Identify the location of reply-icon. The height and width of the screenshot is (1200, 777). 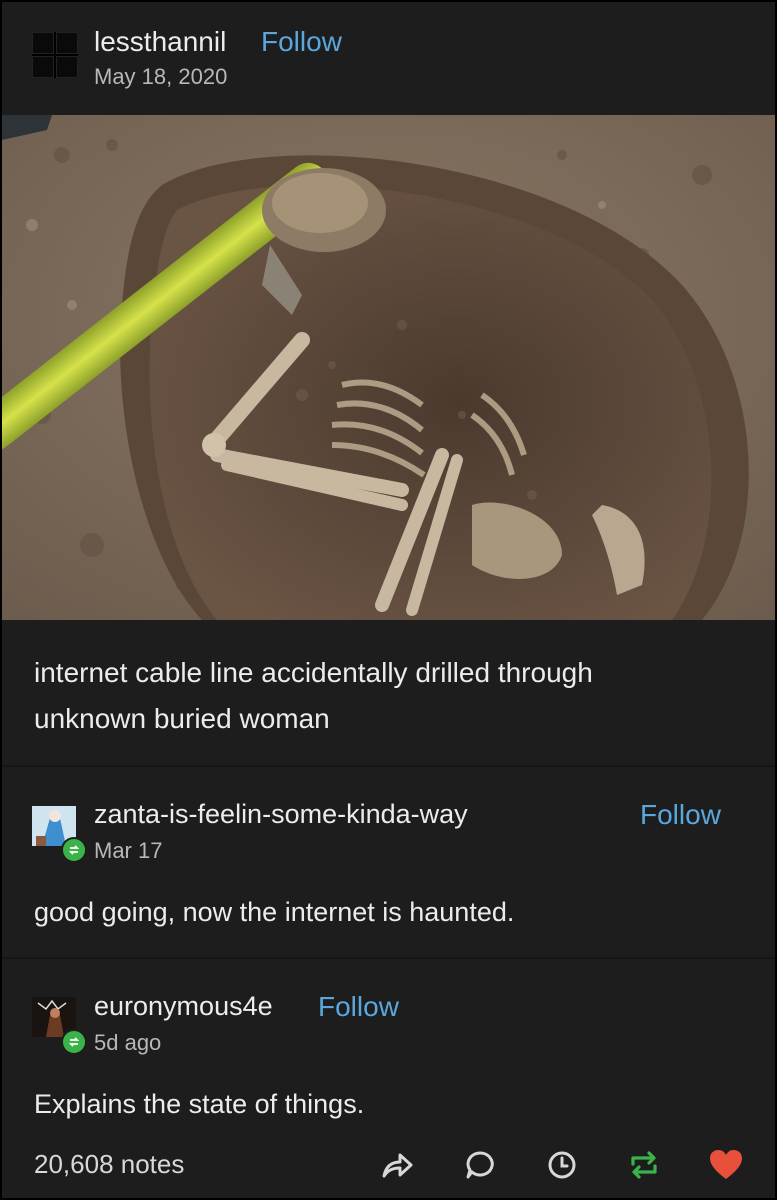
(480, 1165).